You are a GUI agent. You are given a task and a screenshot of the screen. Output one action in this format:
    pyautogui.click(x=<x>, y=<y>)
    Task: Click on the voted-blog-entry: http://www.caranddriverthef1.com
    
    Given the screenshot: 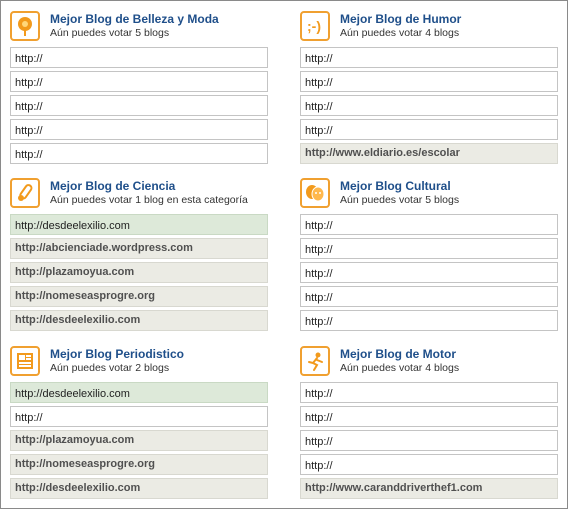 What is the action you would take?
    pyautogui.click(x=429, y=488)
    